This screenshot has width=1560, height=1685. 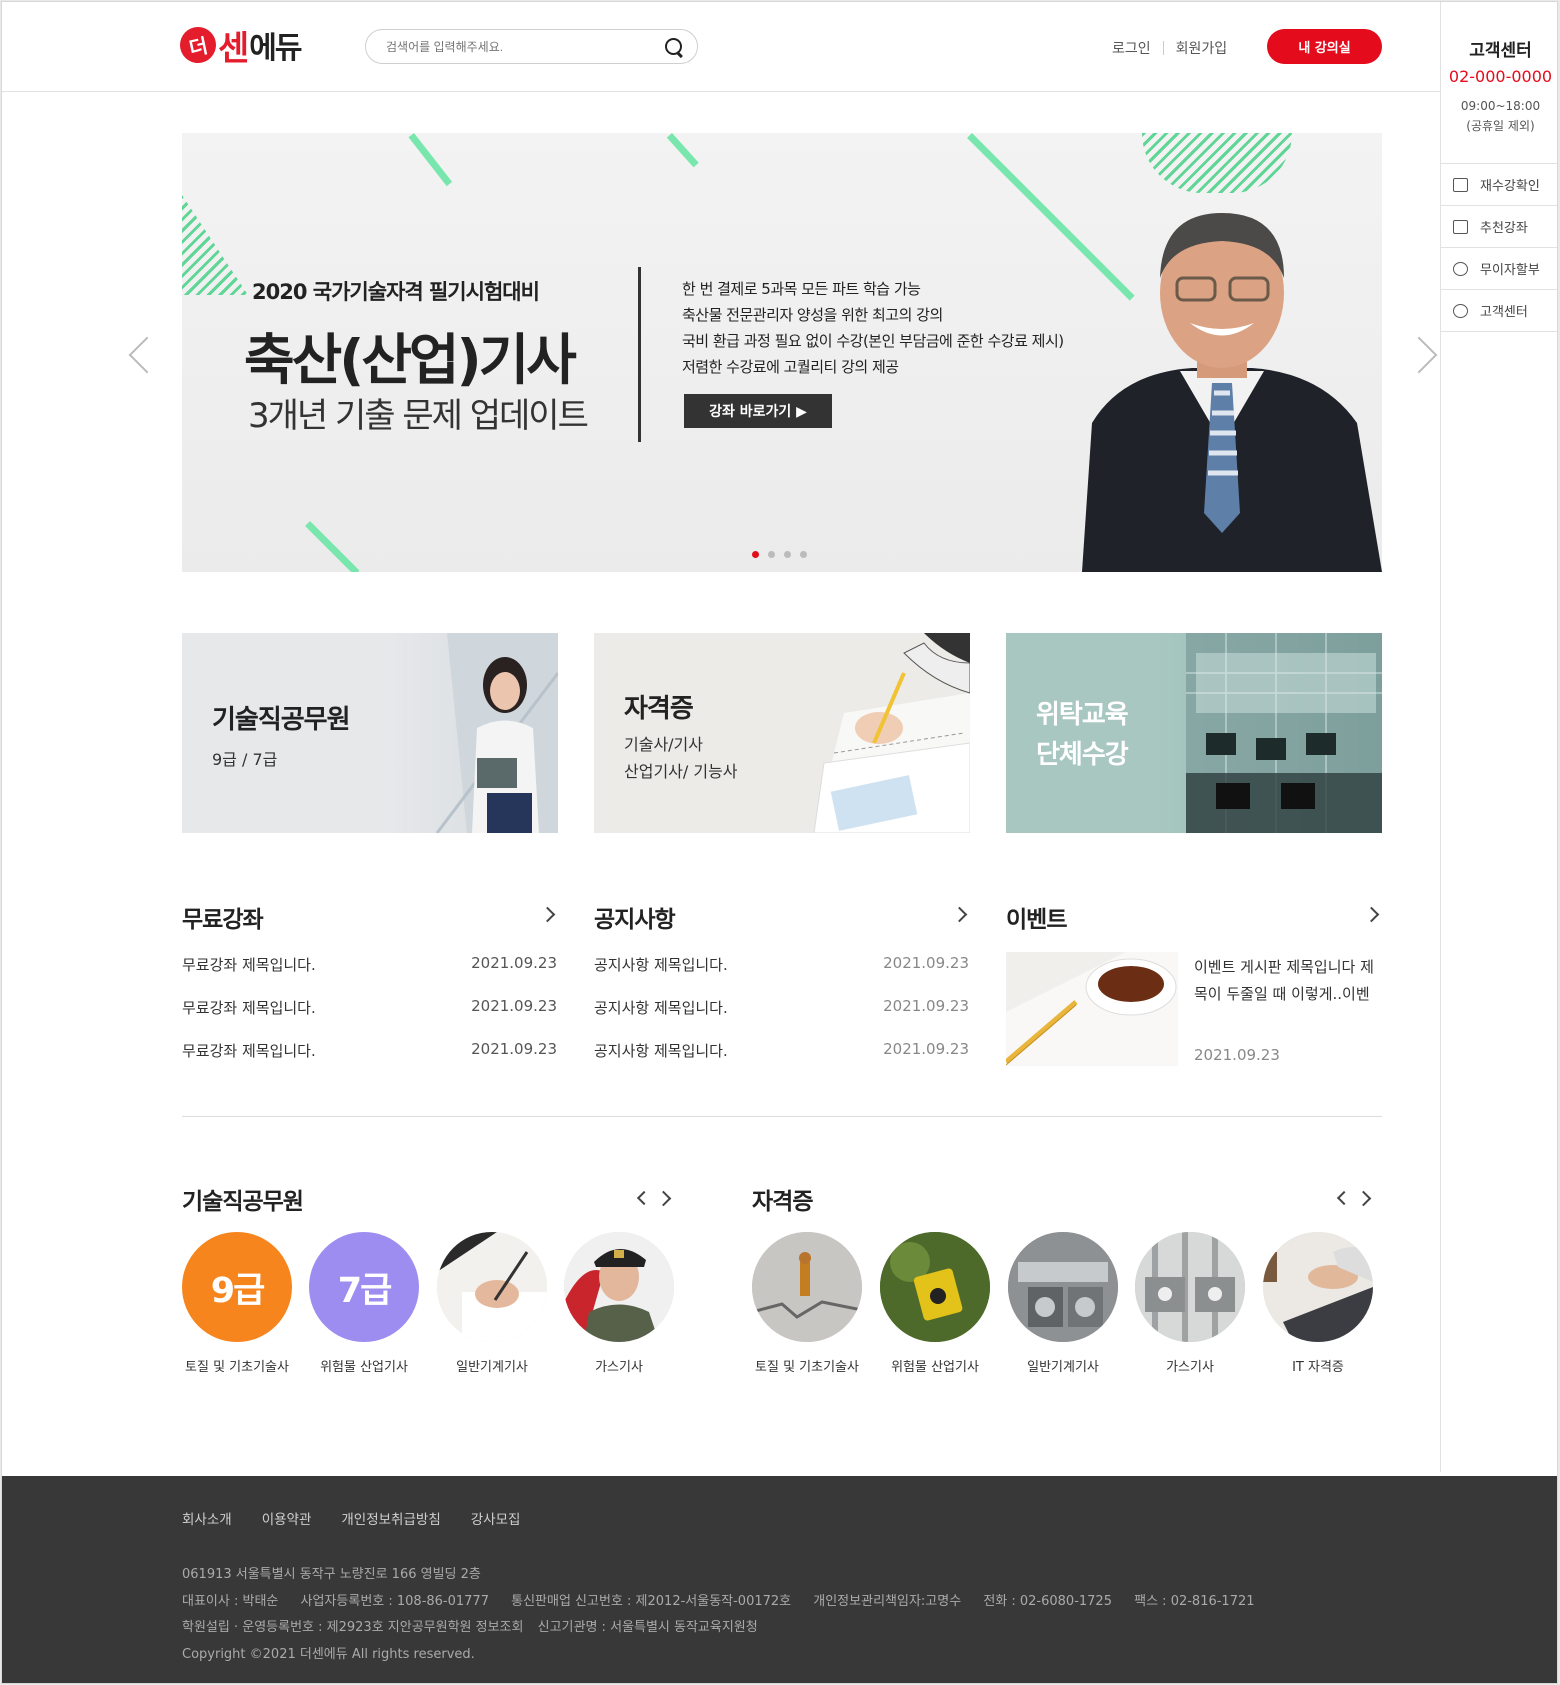 What do you see at coordinates (1499, 269) in the screenshot?
I see `quick-item-installment: 무이자할부` at bounding box center [1499, 269].